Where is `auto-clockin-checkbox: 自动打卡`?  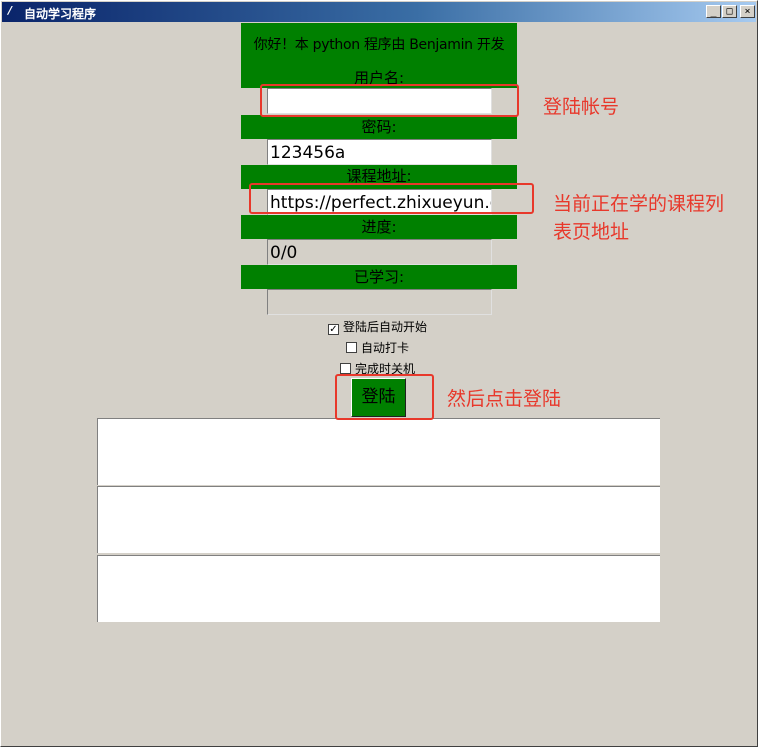
auto-clockin-checkbox: 自动打卡 is located at coordinates (377, 347).